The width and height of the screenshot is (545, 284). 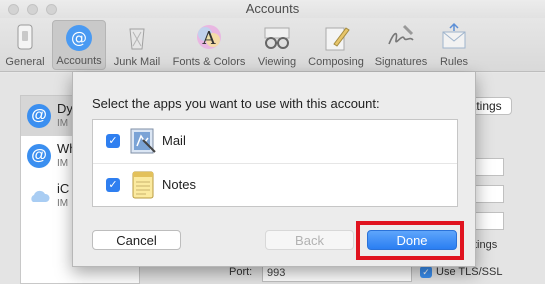 I want to click on window-title: Accounts, so click(x=272, y=8).